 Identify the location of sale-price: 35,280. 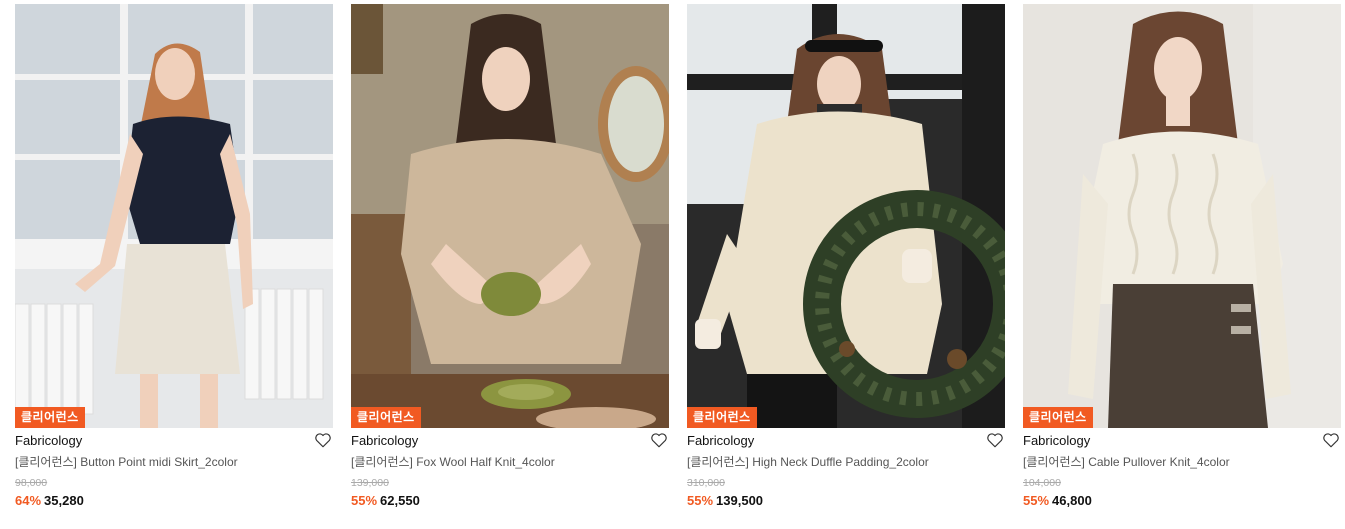
(64, 500).